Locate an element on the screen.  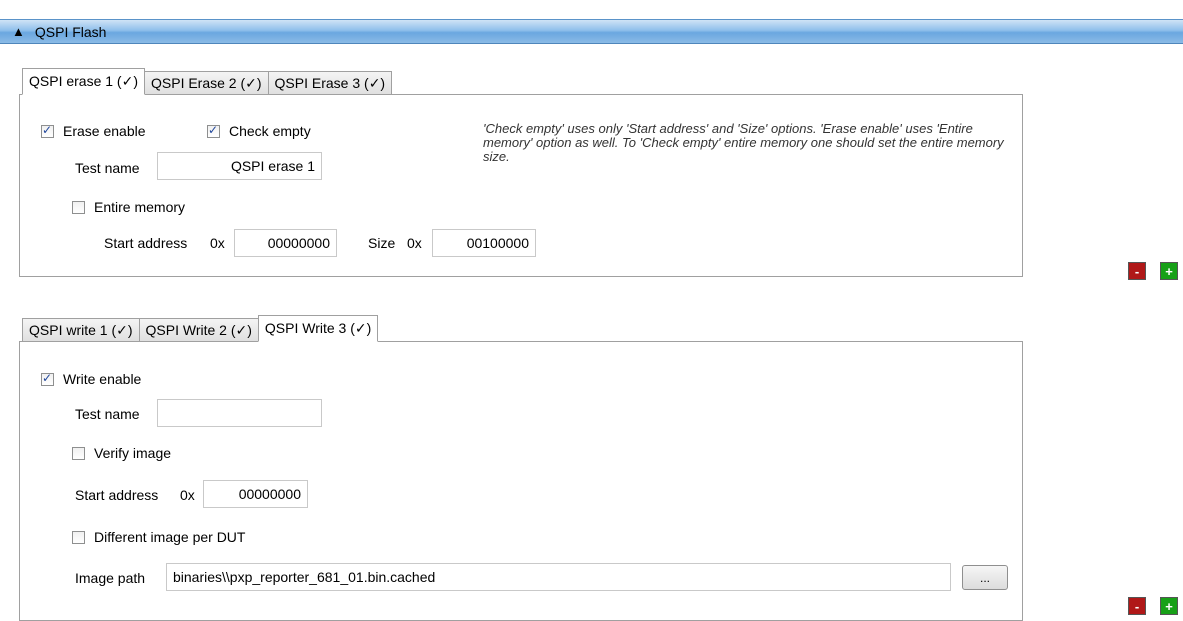
add-write-button: + is located at coordinates (1169, 606).